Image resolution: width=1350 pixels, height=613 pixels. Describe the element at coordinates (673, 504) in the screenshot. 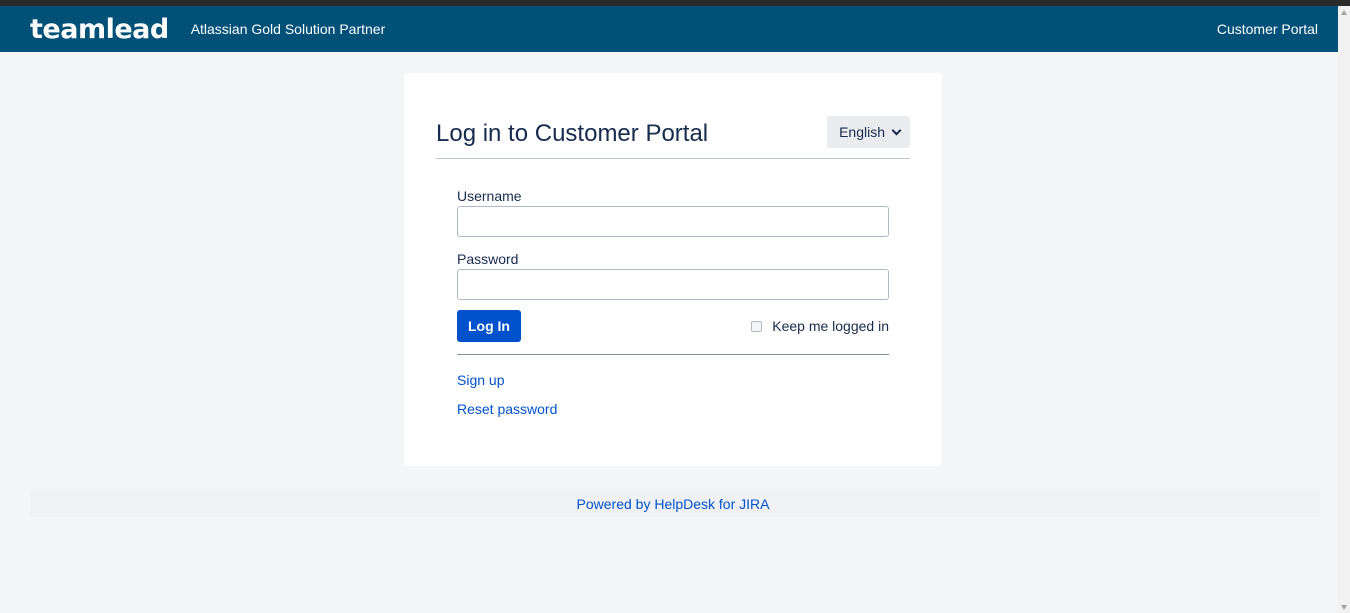

I see `powered-by-link: Powered by HelpDesk for JIRA` at that location.